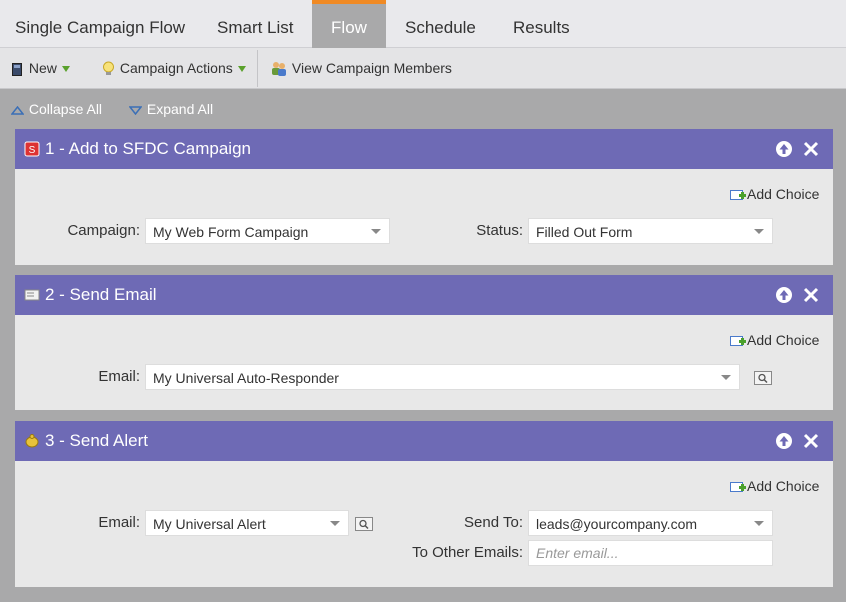 This screenshot has width=846, height=602. Describe the element at coordinates (499, 230) in the screenshot. I see `status-label: Status:` at that location.